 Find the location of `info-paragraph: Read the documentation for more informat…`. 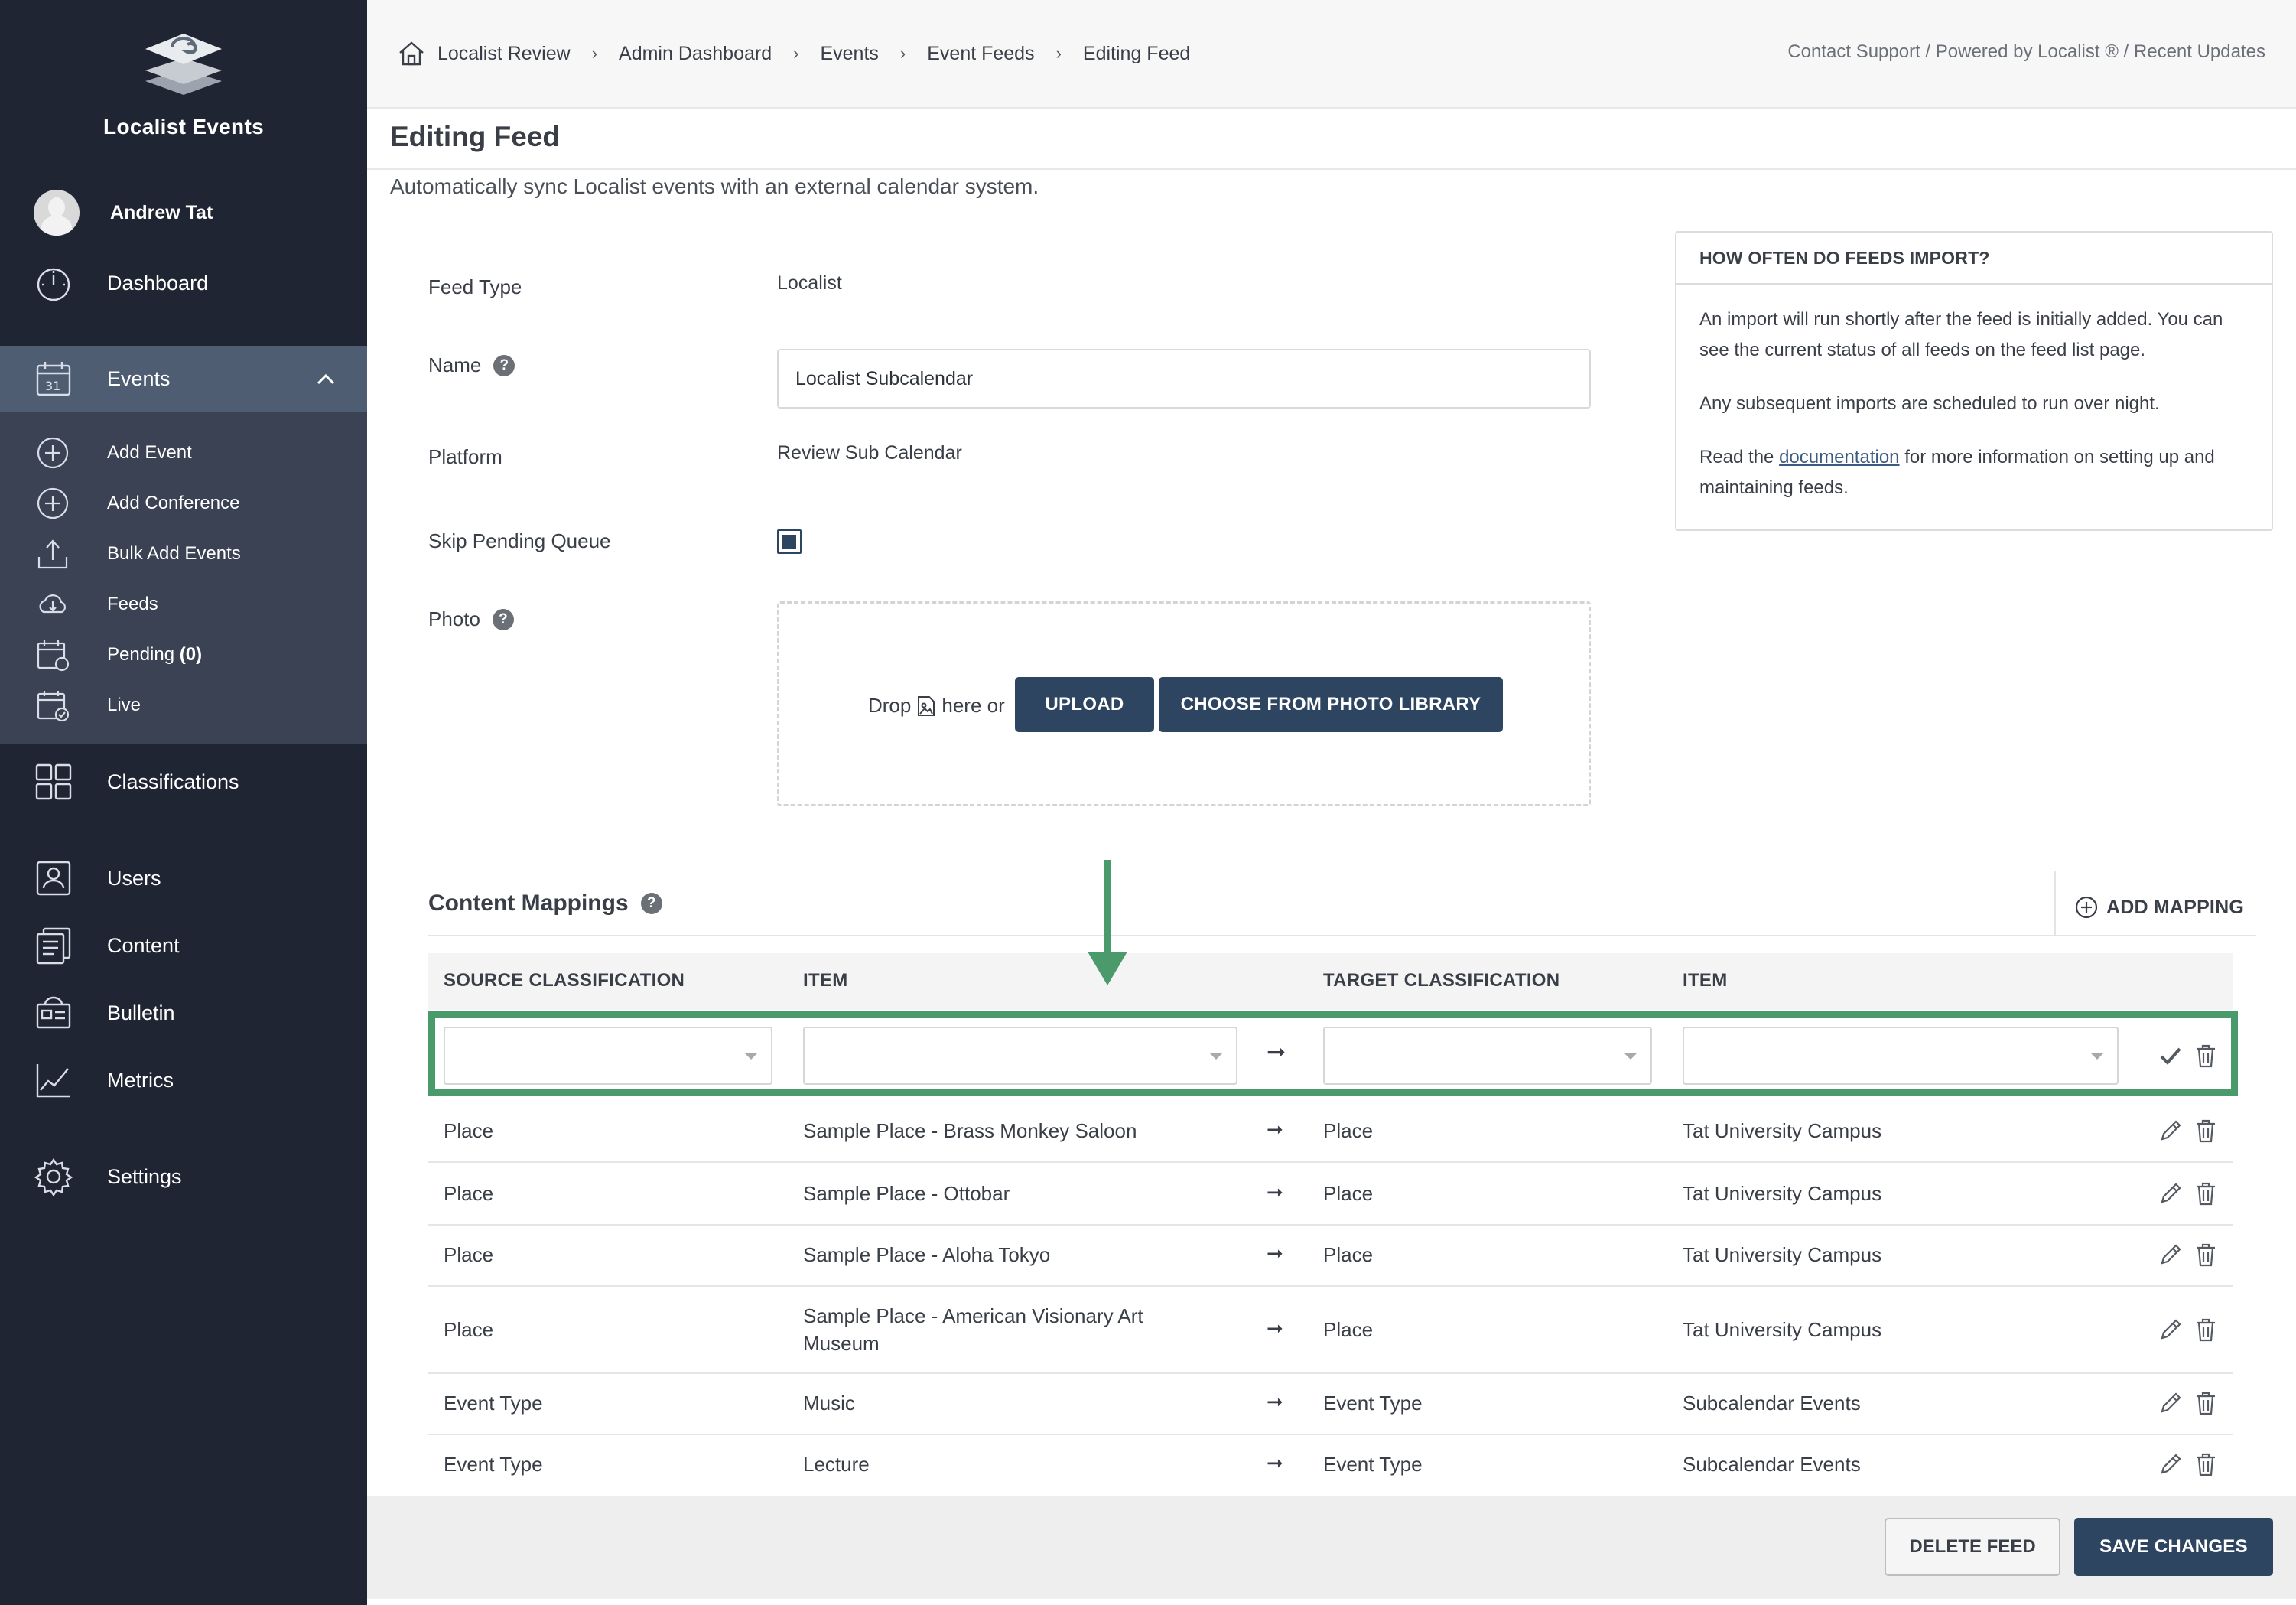

info-paragraph: Read the documentation for more informat… is located at coordinates (1957, 473).